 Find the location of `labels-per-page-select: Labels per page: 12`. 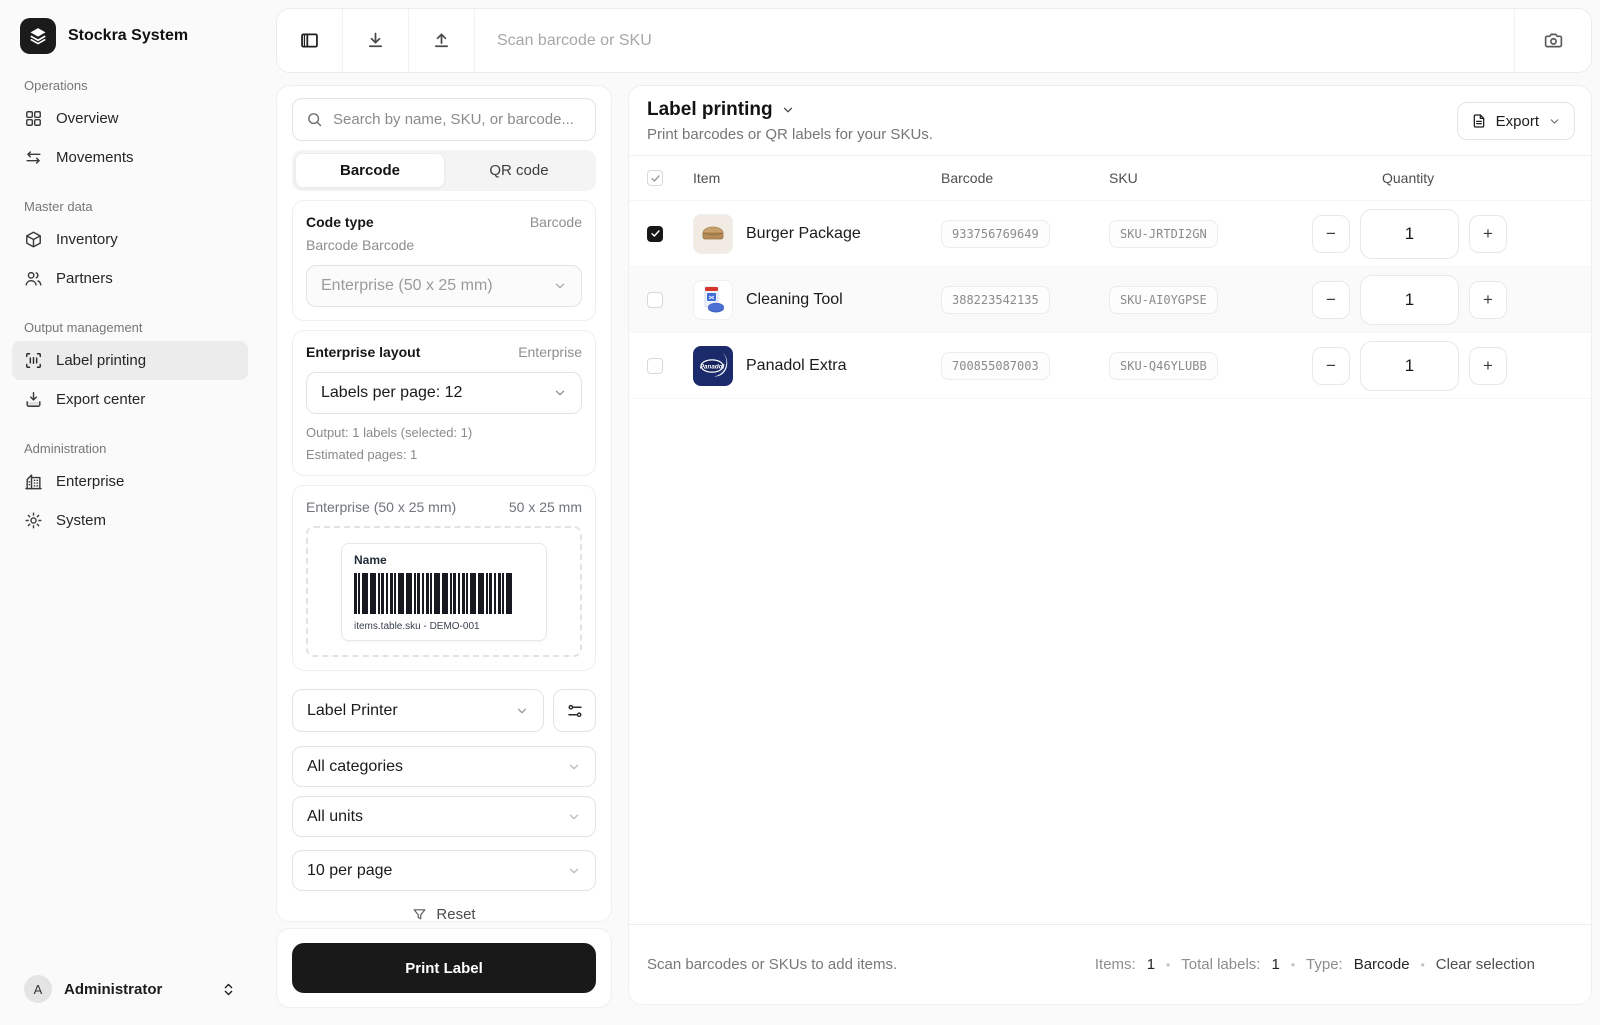

labels-per-page-select: Labels per page: 12 is located at coordinates (444, 393).